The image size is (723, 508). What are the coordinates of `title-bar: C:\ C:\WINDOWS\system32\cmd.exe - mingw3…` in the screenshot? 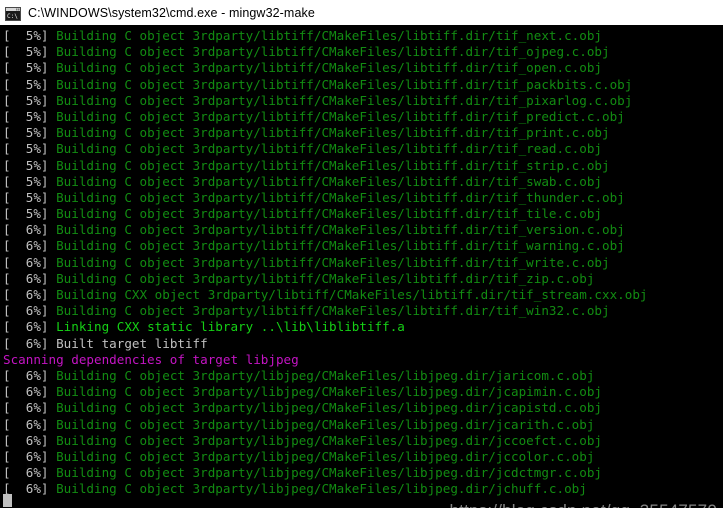 It's located at (361, 12).